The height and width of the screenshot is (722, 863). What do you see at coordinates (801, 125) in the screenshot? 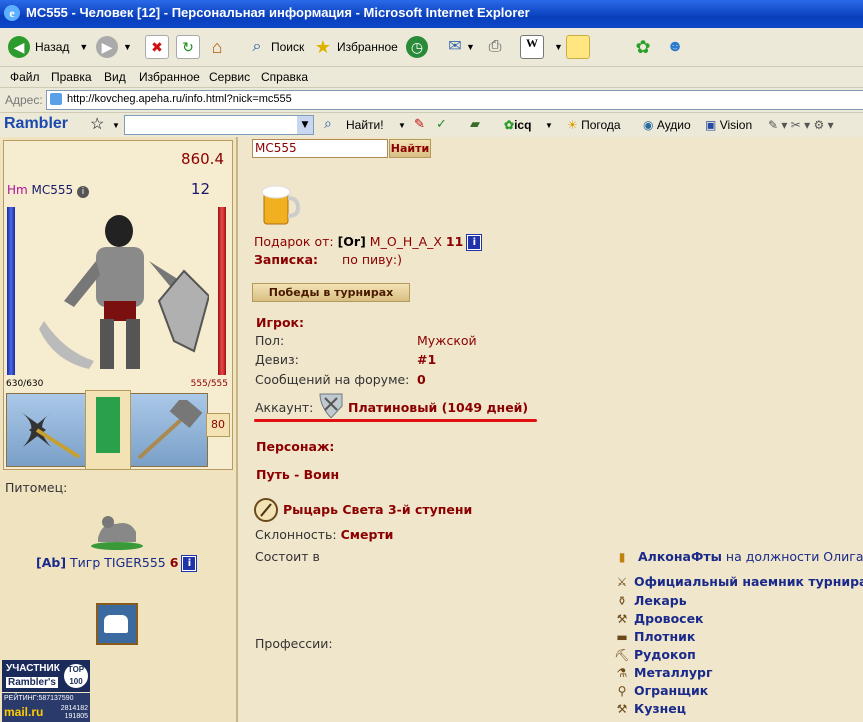
I see `tools-icon: ✎ ▾ ✂ ▾ ⚙ ▾` at bounding box center [801, 125].